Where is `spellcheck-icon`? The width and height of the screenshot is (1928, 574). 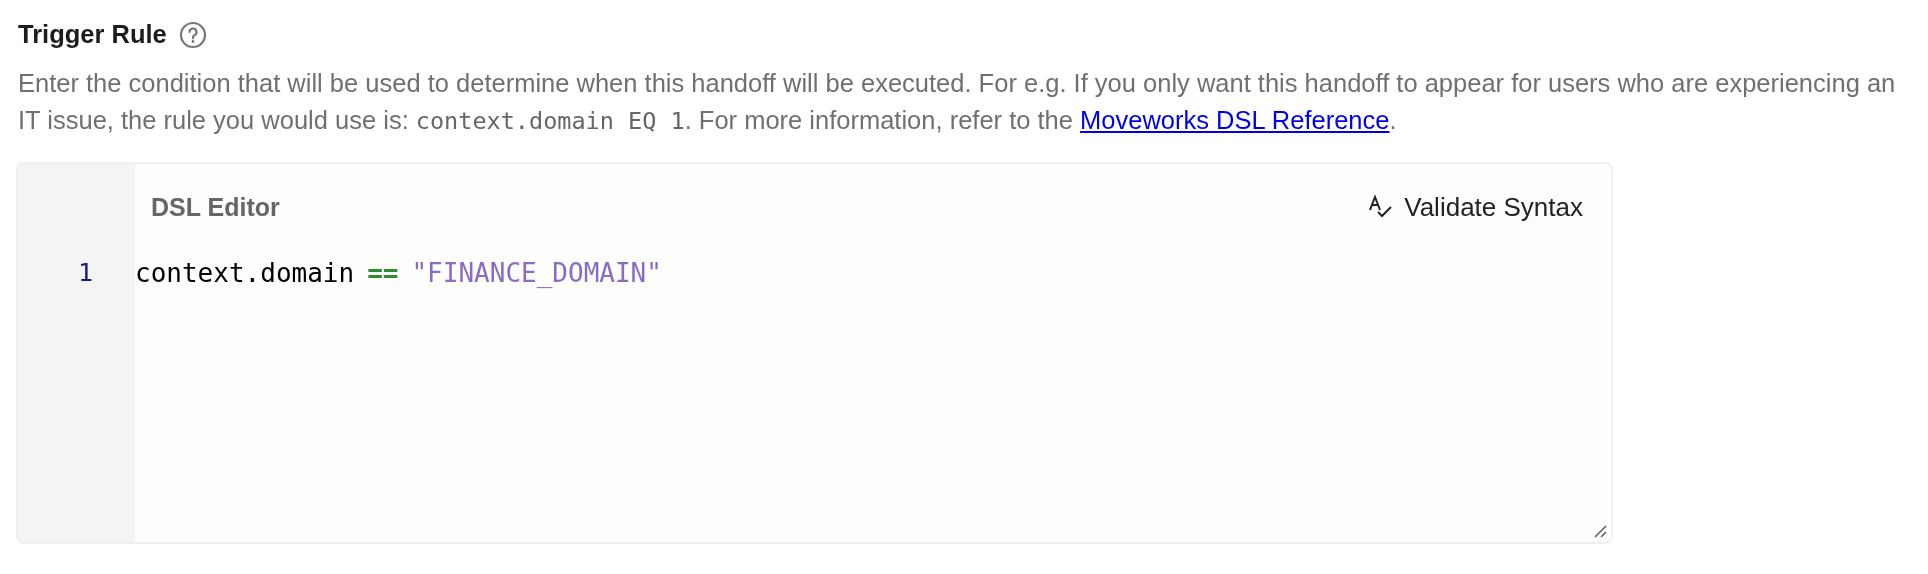
spellcheck-icon is located at coordinates (1381, 207).